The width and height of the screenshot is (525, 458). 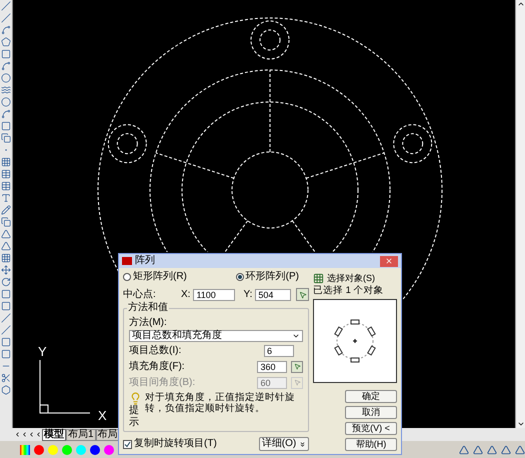 I want to click on input-field: 6, so click(x=279, y=350).